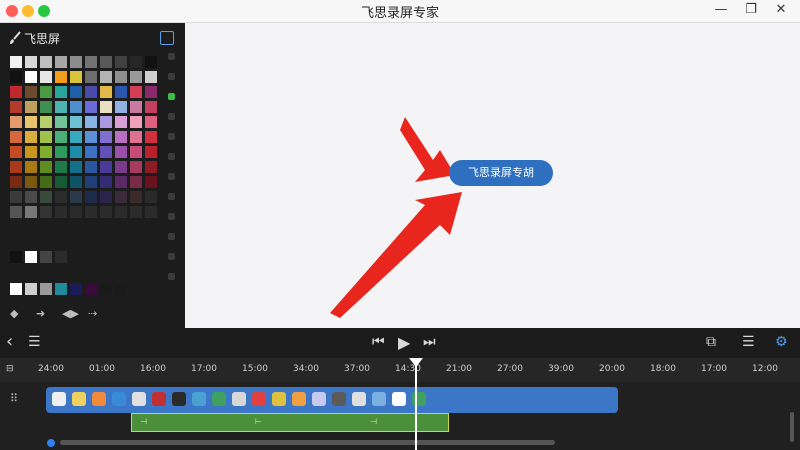 This screenshot has width=800, height=450. I want to click on ruler-tick-label: 21:00, so click(459, 369).